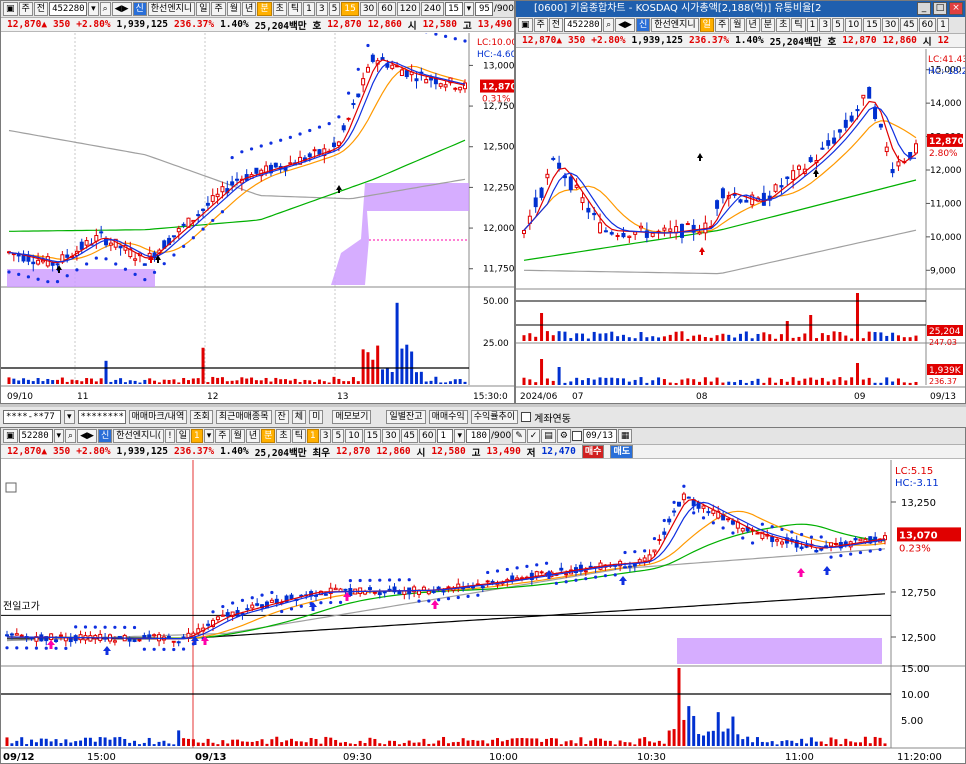 The width and height of the screenshot is (966, 764). What do you see at coordinates (406, 417) in the screenshot?
I see `daily-balance-button: 일별잔고` at bounding box center [406, 417].